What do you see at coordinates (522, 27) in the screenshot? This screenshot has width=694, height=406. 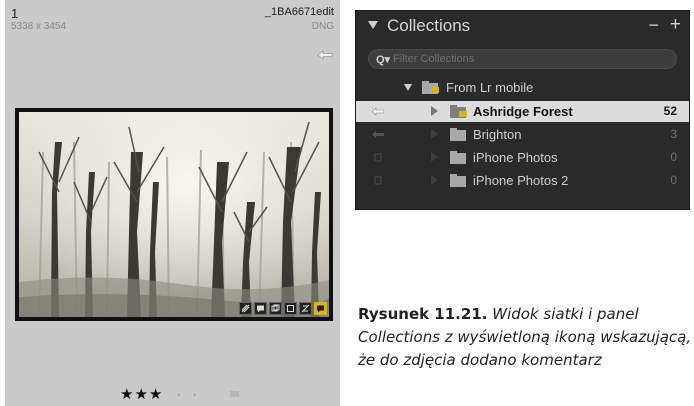 I see `collections-panel-header: Collections − +` at bounding box center [522, 27].